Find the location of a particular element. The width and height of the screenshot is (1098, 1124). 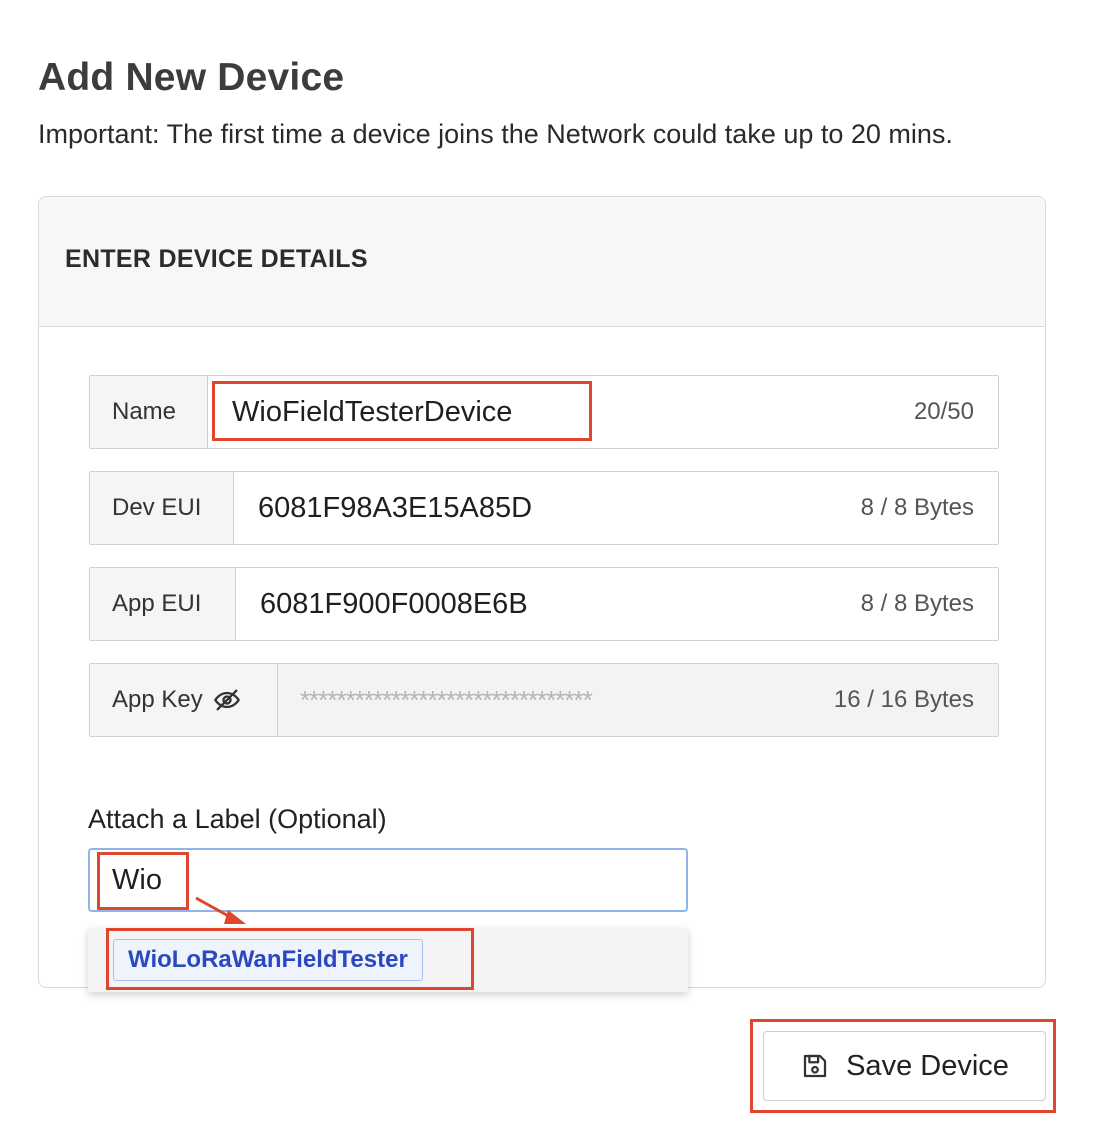

label-search-input: Wio is located at coordinates (388, 880).